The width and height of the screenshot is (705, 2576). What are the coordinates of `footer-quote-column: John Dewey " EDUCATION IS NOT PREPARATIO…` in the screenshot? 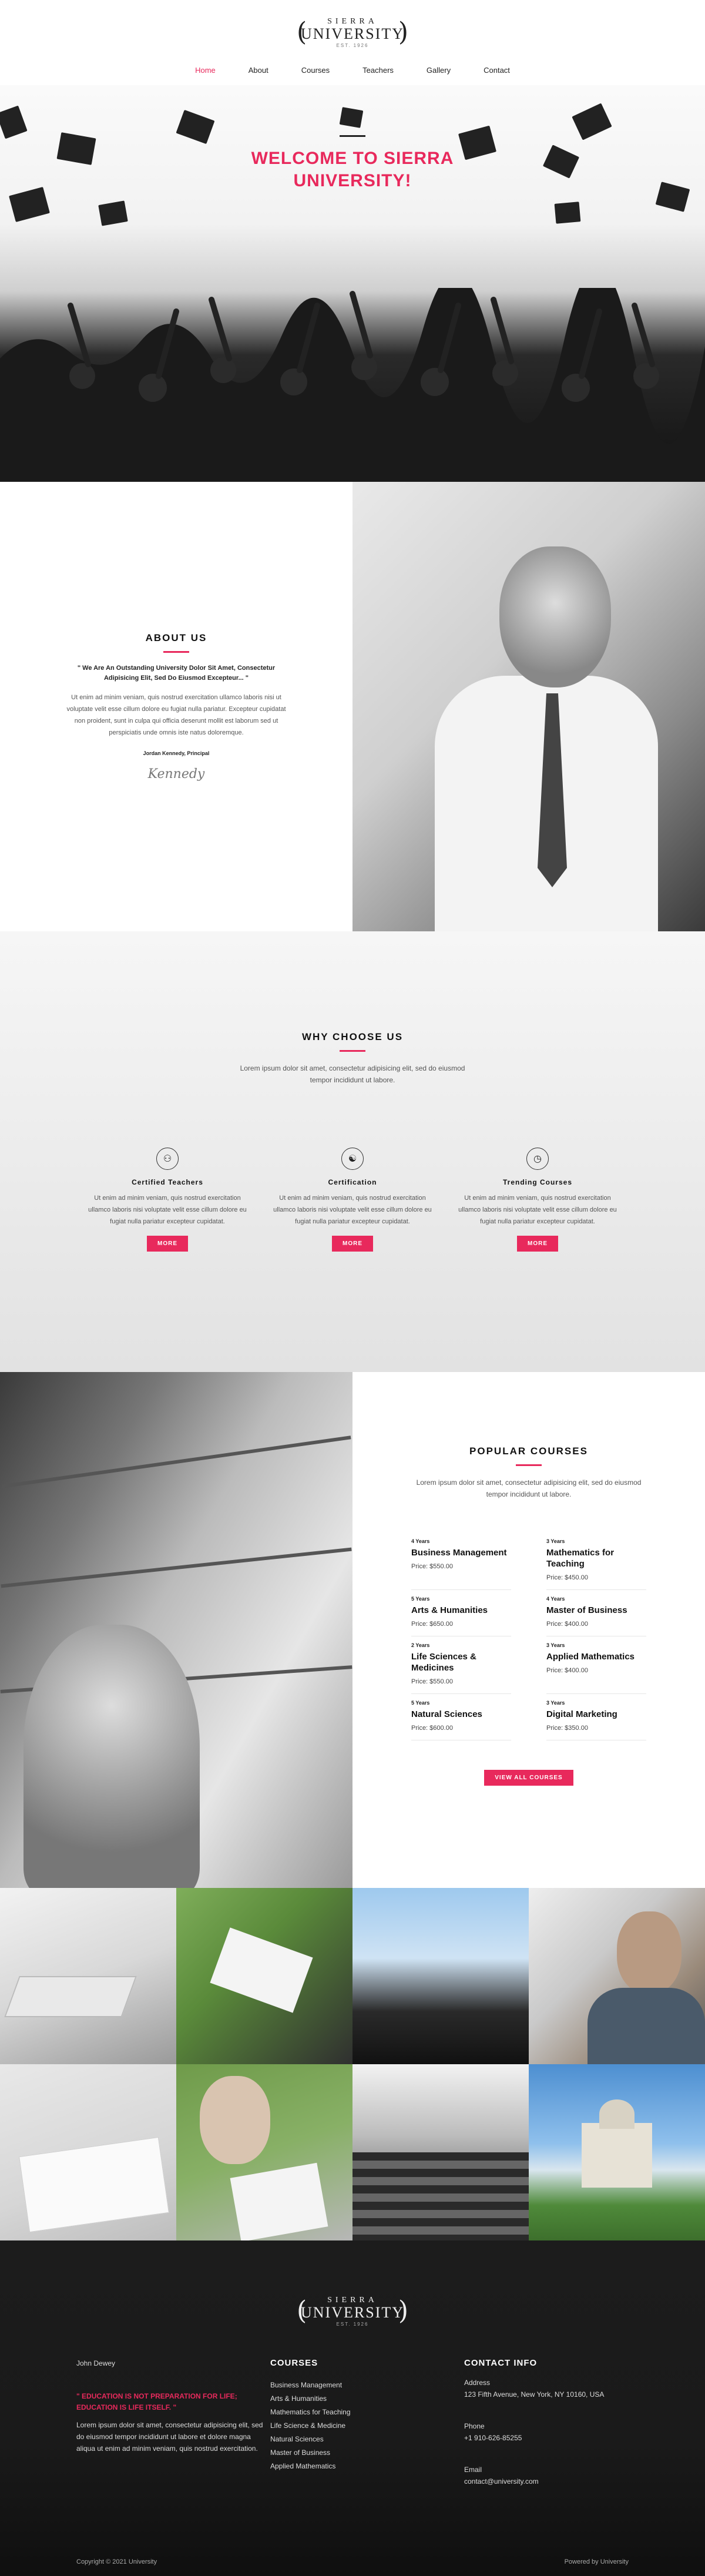 It's located at (173, 2422).